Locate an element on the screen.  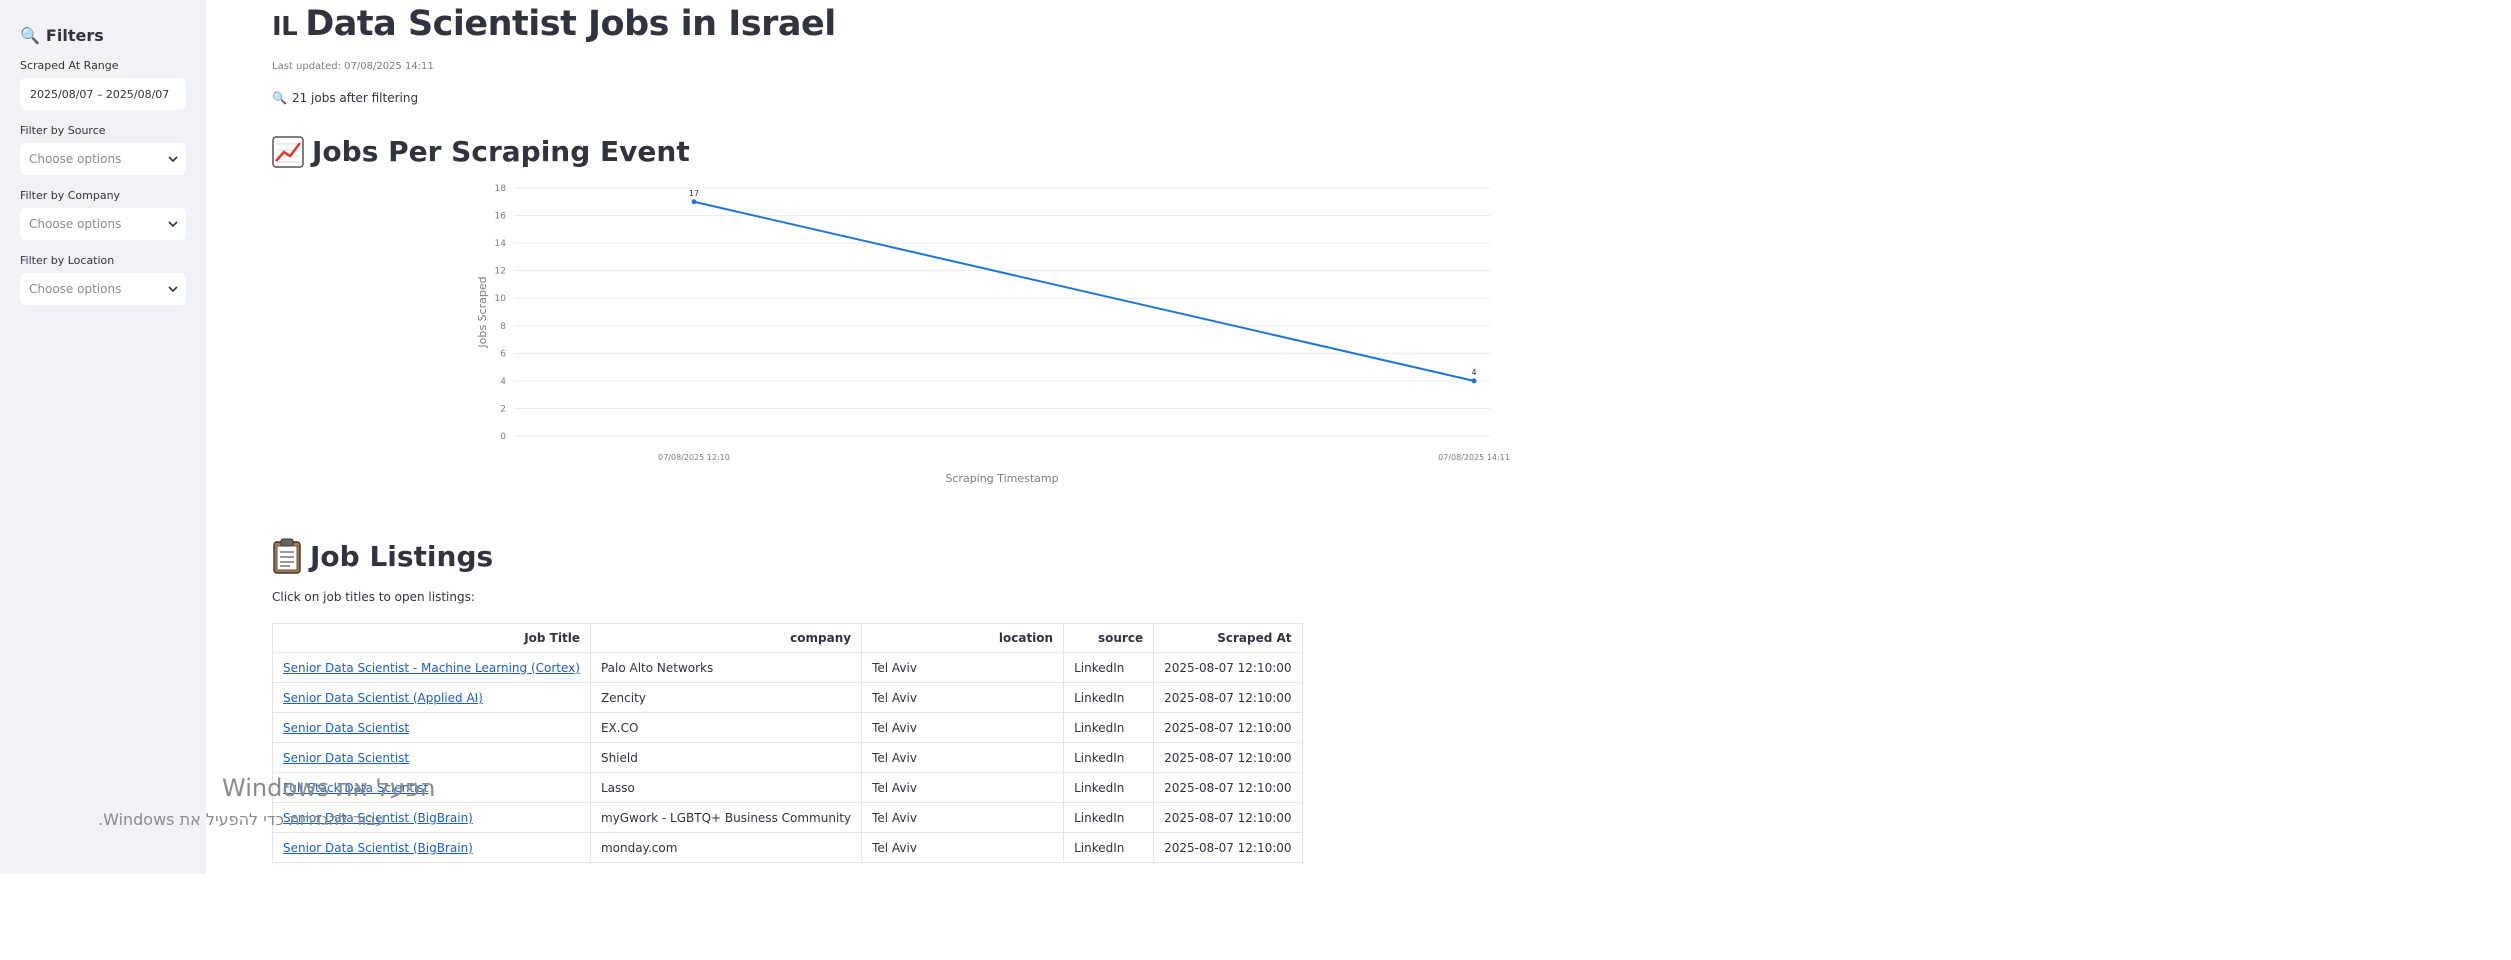
data-label: 17 is located at coordinates (694, 193).